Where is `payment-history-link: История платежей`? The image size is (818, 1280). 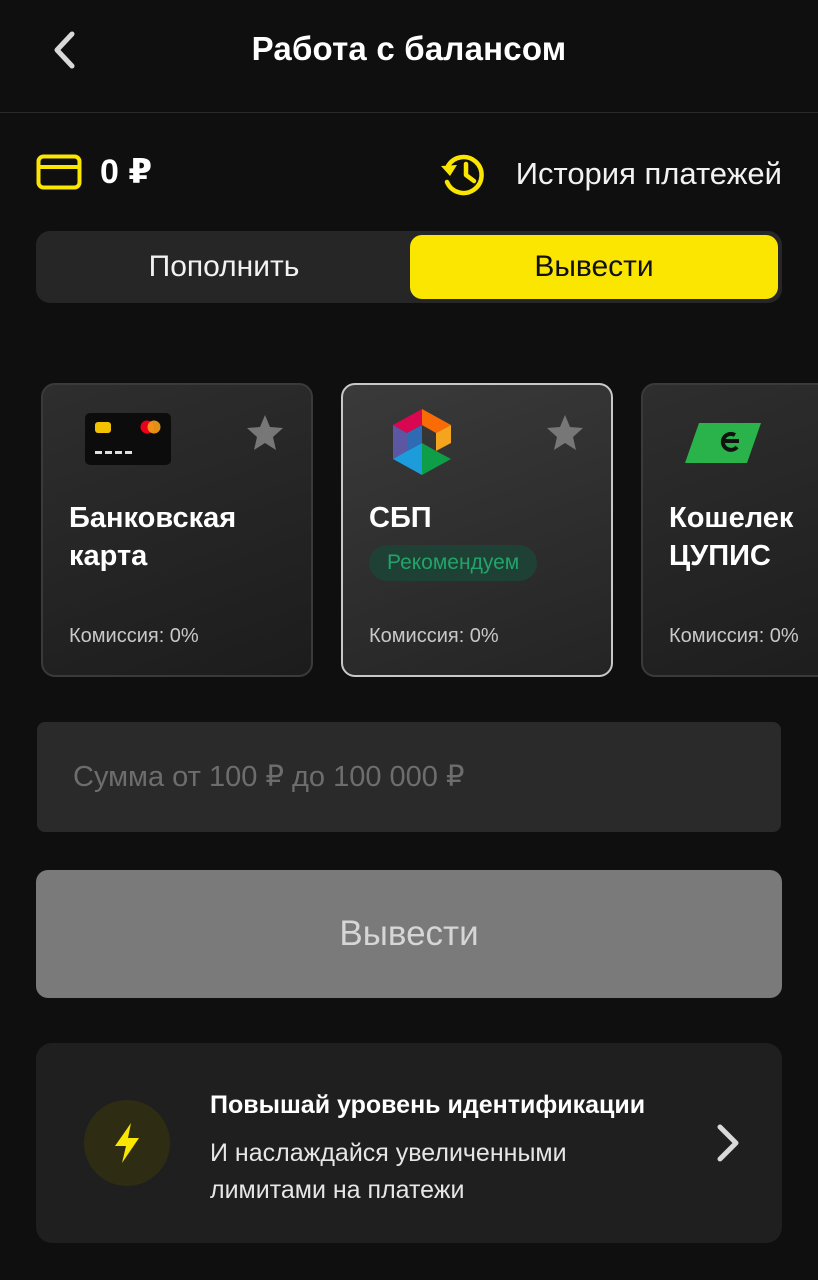 payment-history-link: История платежей is located at coordinates (610, 174).